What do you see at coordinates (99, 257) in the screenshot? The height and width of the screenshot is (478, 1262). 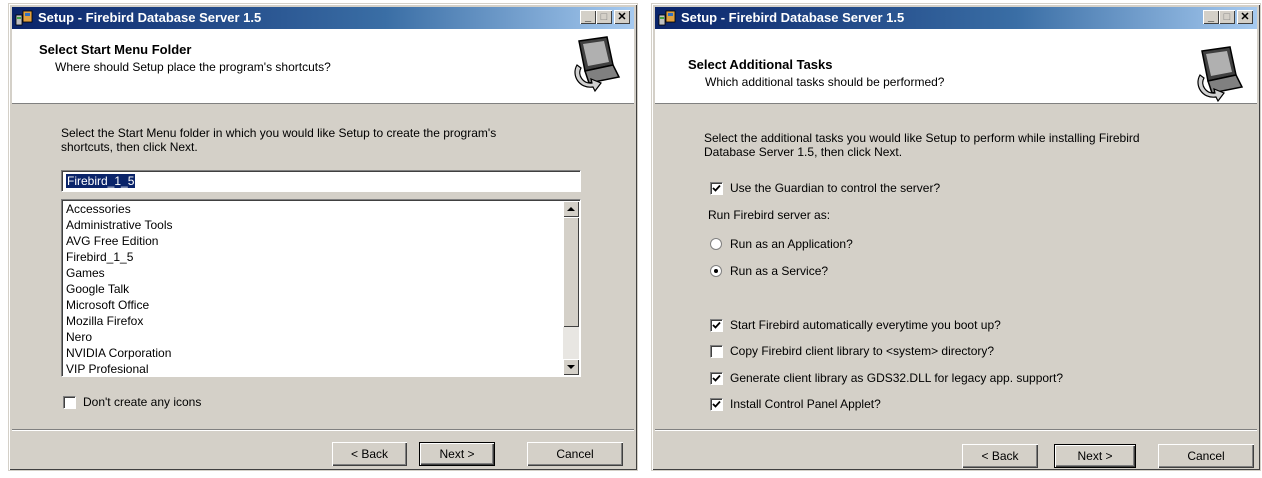 I see `folder-list-item: Firebird_1_5` at bounding box center [99, 257].